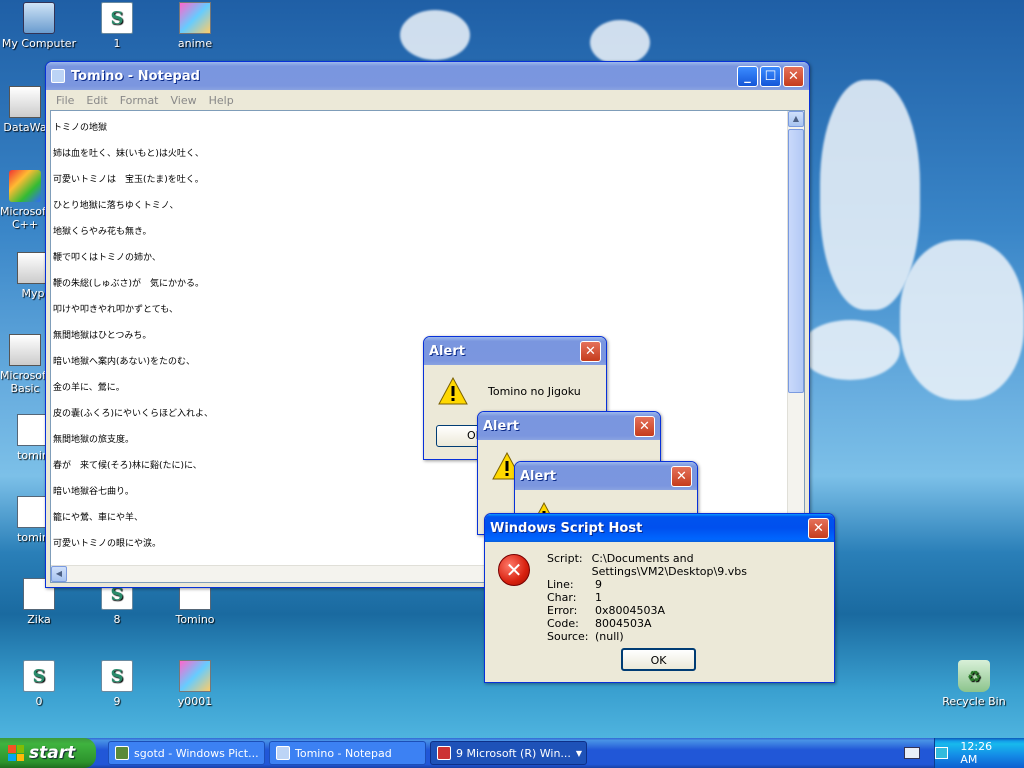  I want to click on alert-1-close-button: ✕, so click(590, 351).